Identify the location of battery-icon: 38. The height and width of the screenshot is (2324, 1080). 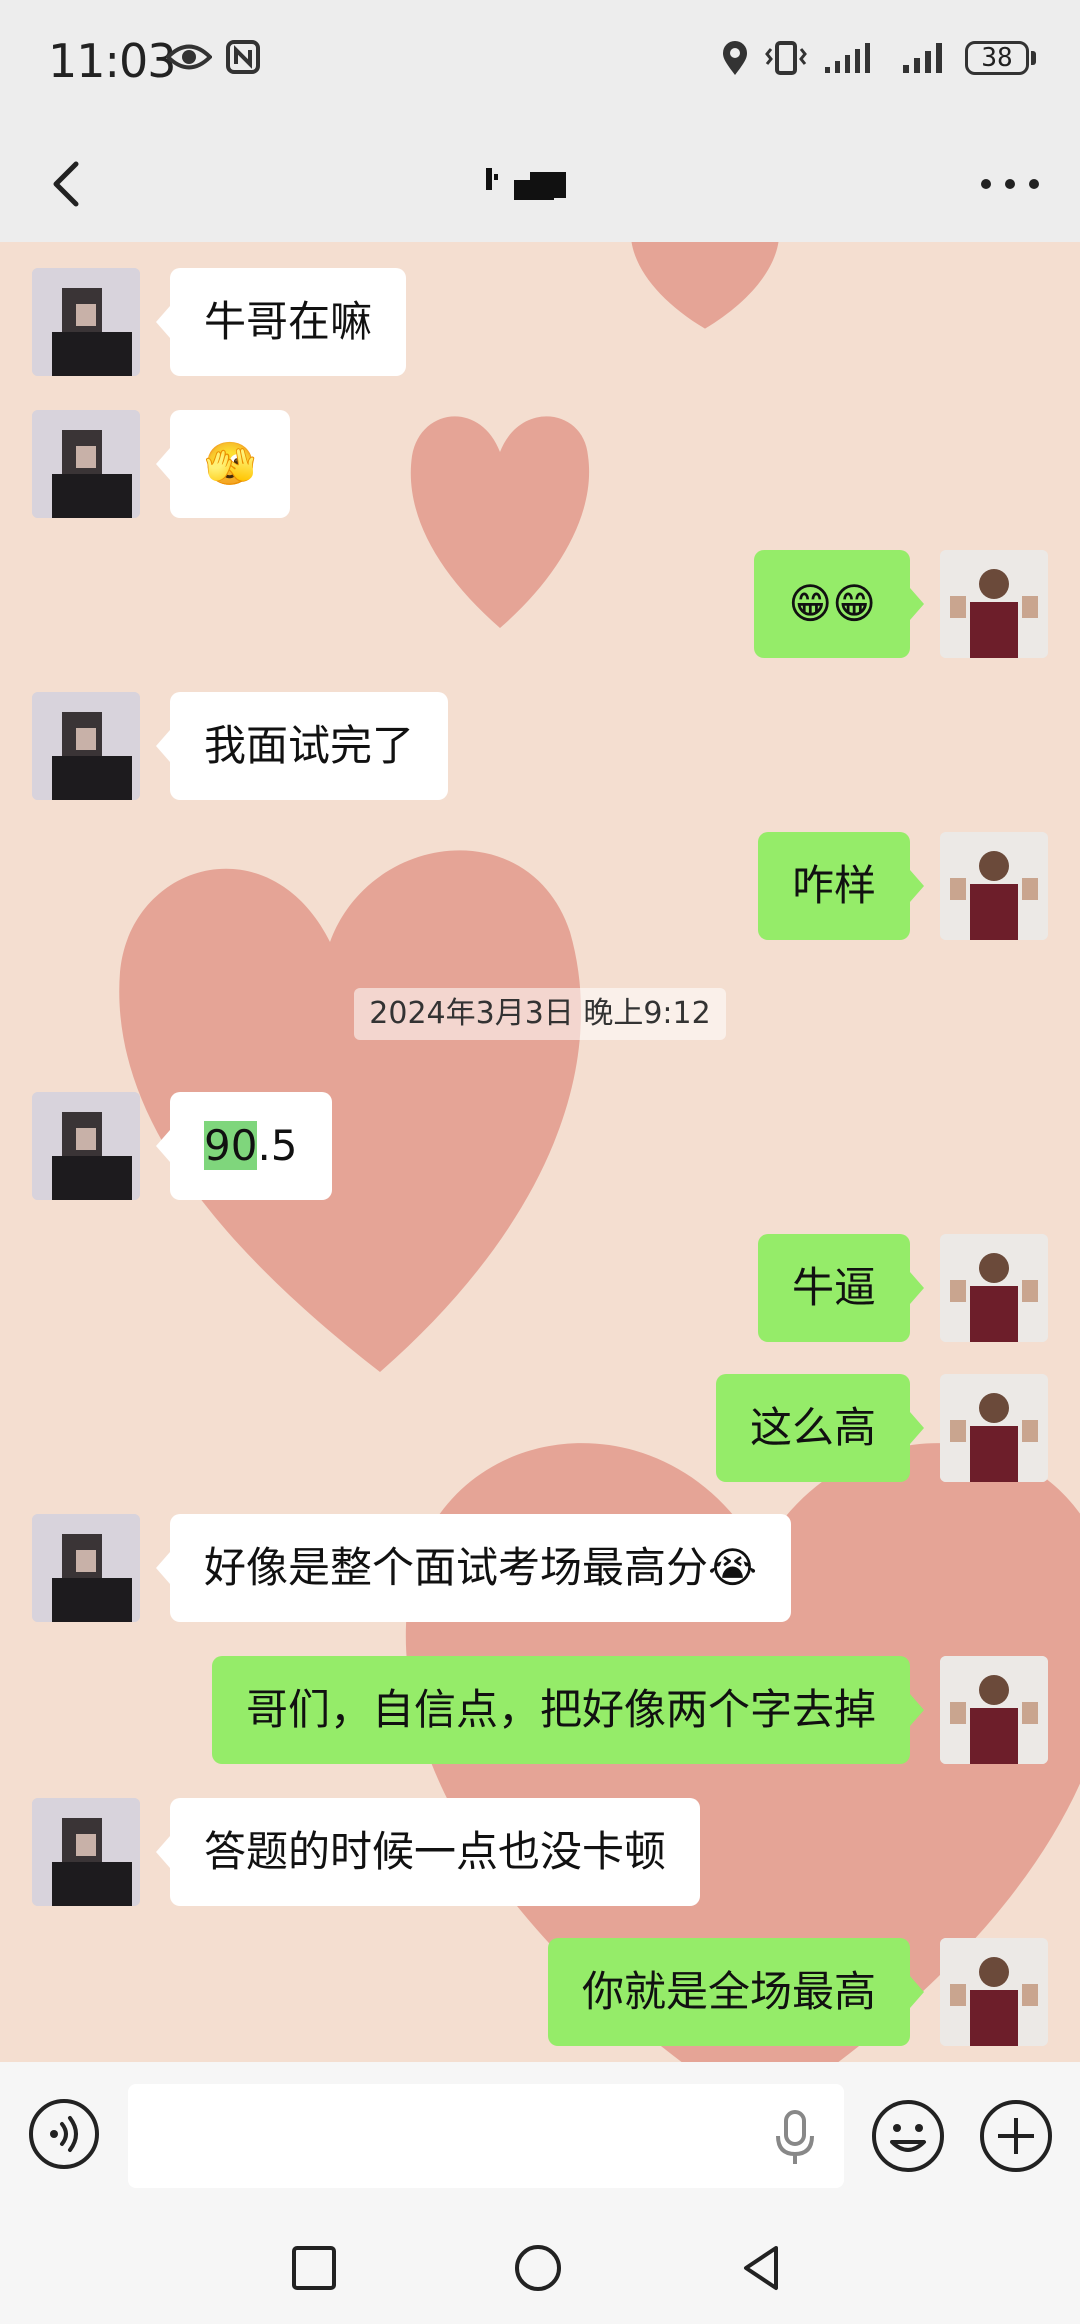
(1000, 58).